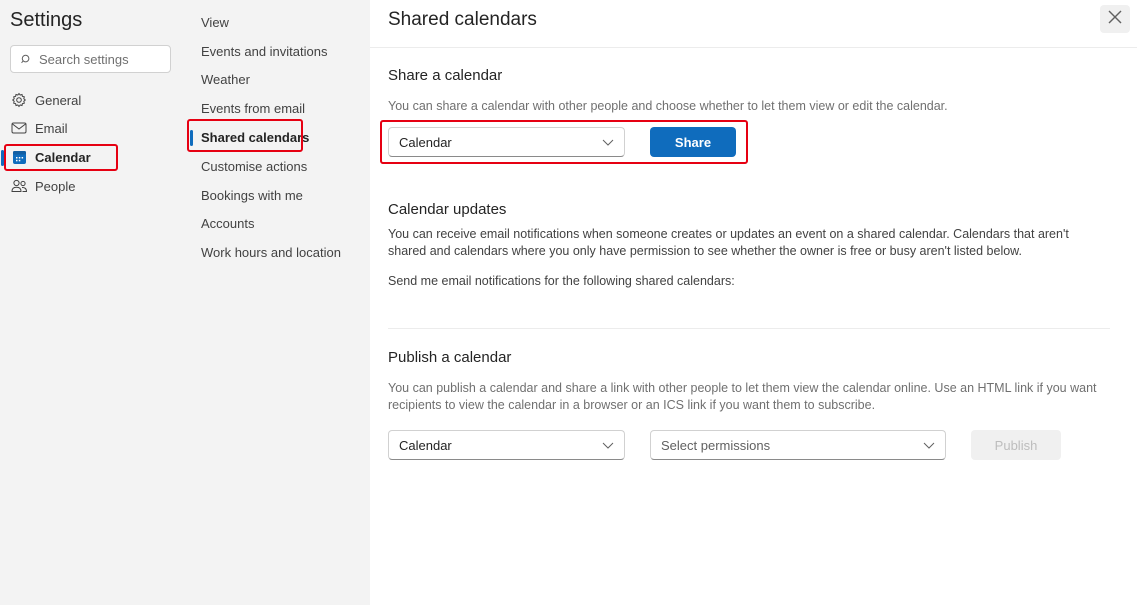  What do you see at coordinates (425, 142) in the screenshot?
I see `share-calendar-value: Calendar` at bounding box center [425, 142].